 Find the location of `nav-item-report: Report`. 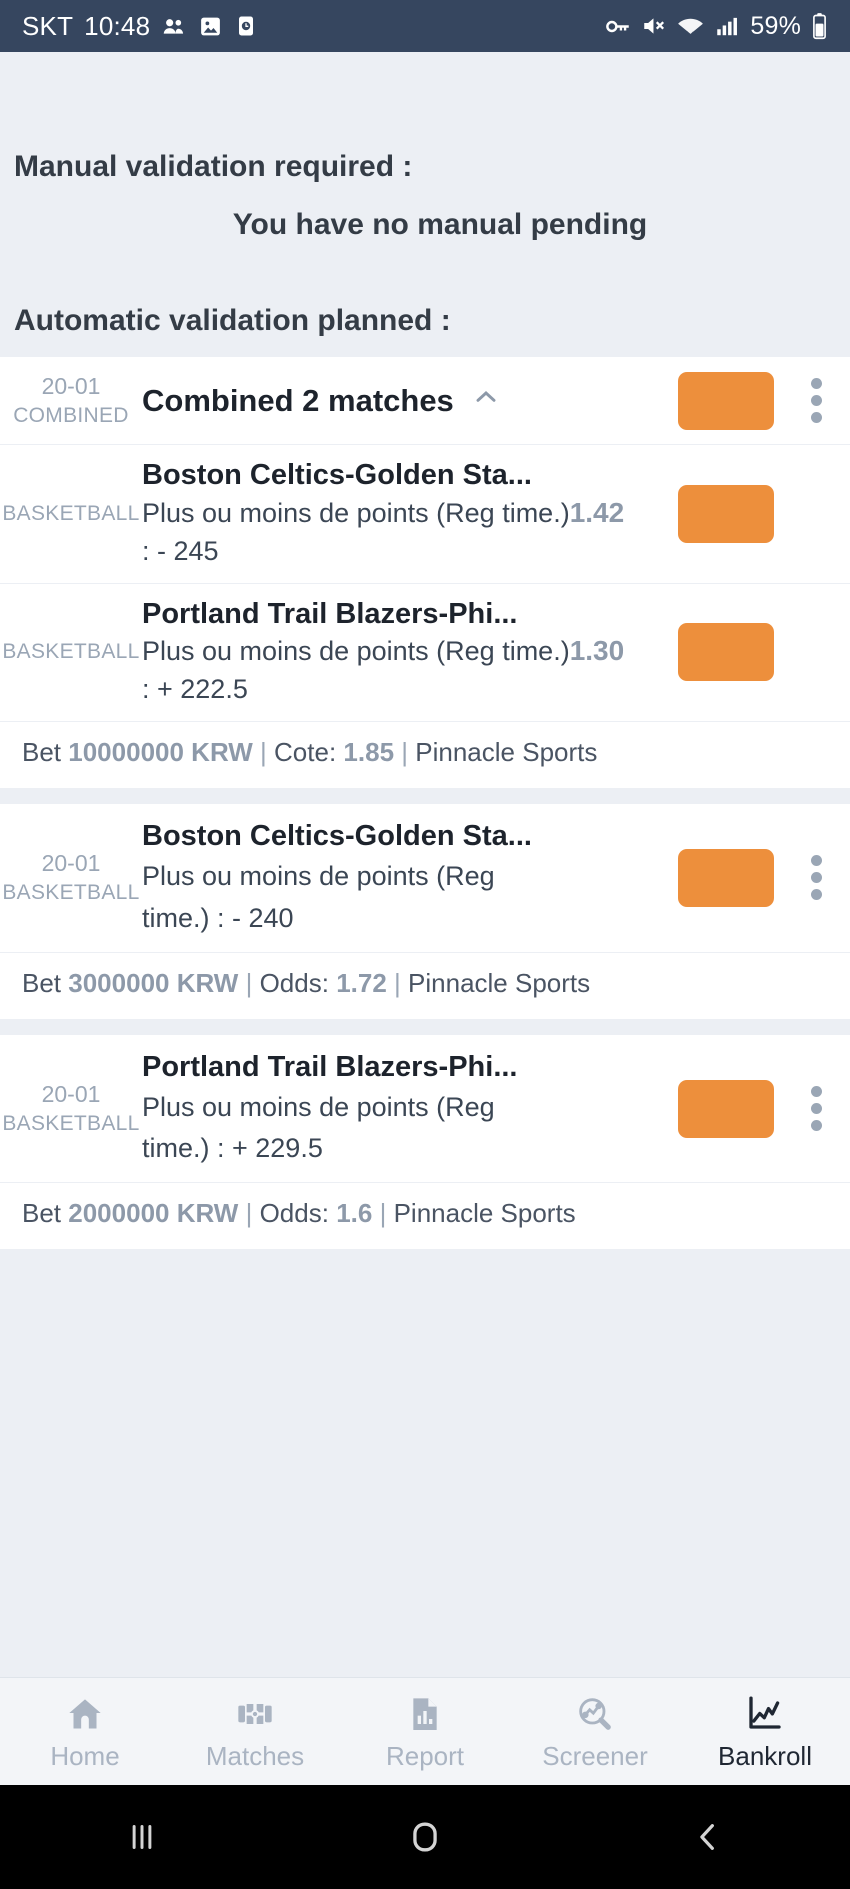

nav-item-report: Report is located at coordinates (425, 1732).